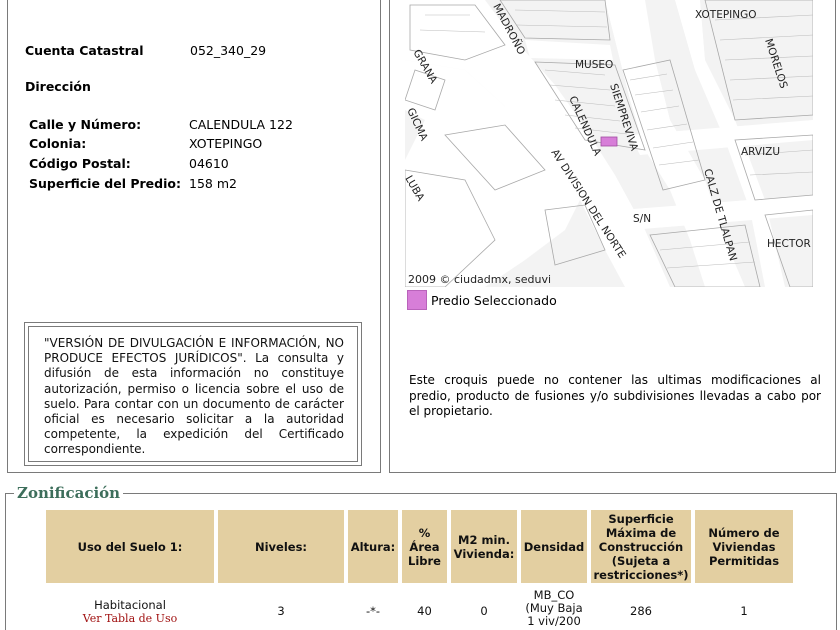 This screenshot has width=840, height=630. I want to click on cell-viviendas: 1, so click(744, 611).